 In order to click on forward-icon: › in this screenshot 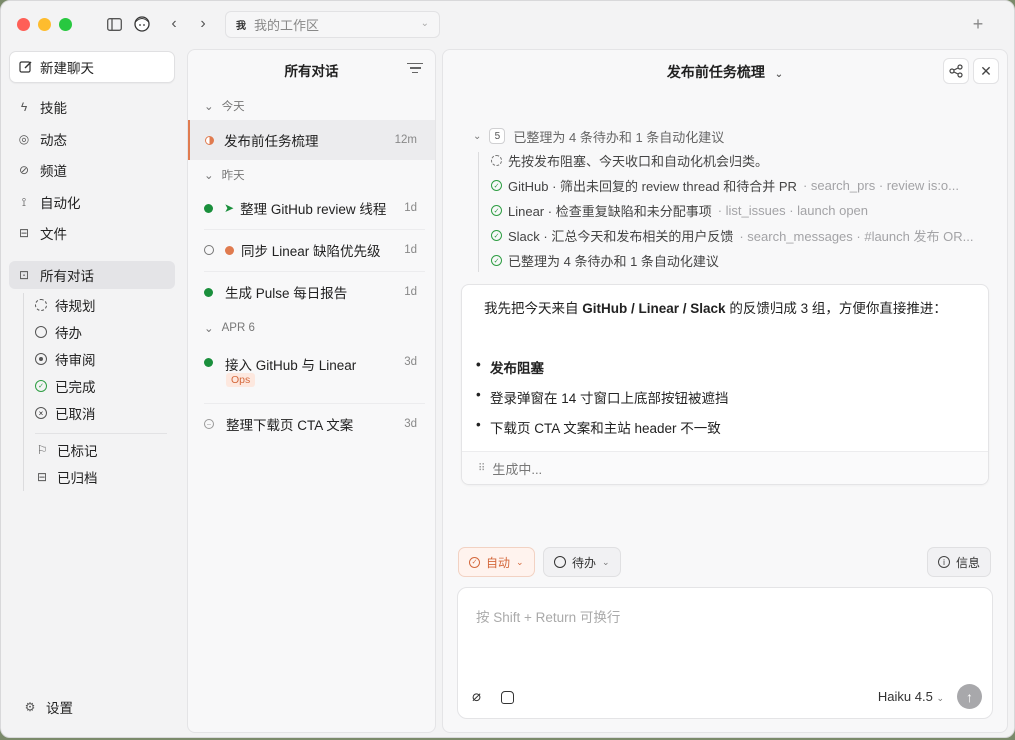, I will do `click(203, 24)`.